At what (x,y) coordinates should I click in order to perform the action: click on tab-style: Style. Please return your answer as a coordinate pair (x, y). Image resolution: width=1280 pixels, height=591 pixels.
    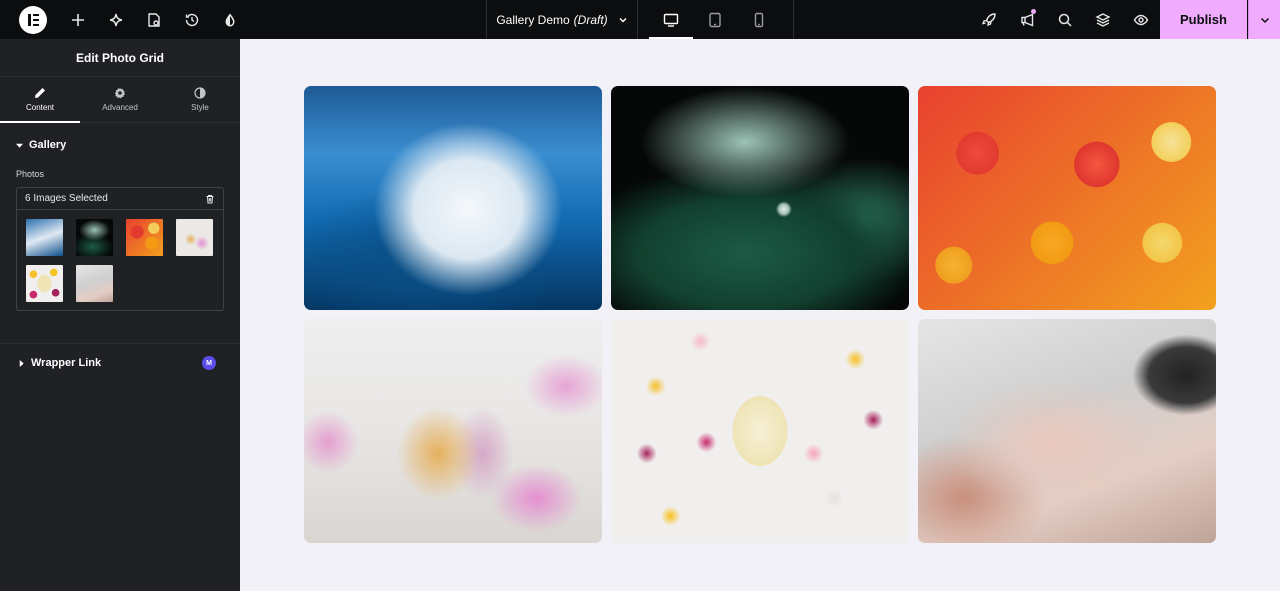
    Looking at the image, I should click on (200, 99).